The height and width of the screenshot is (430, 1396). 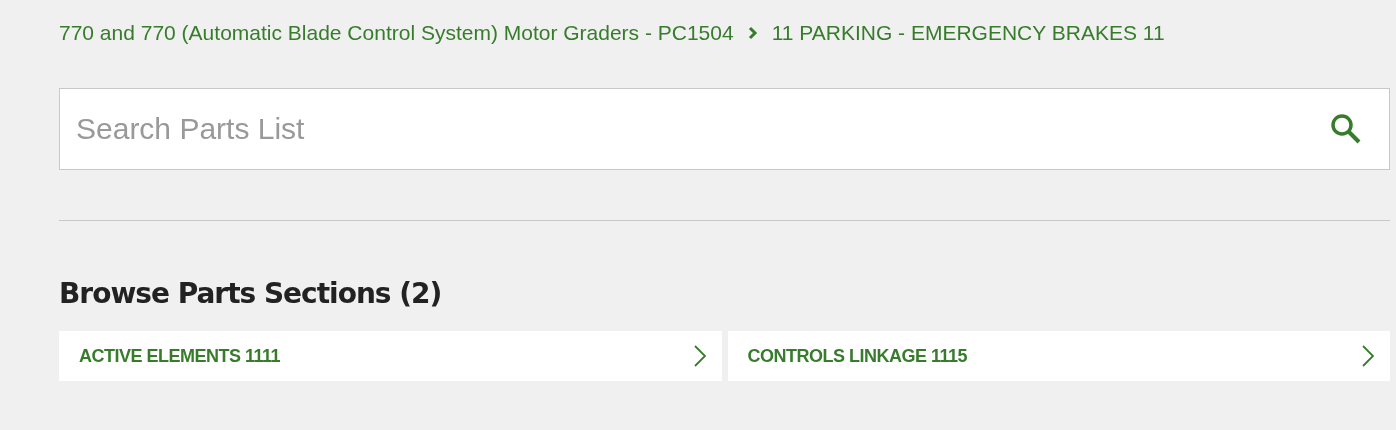 I want to click on section-link: ACTIVE ELEMENTS 1111, so click(x=390, y=356).